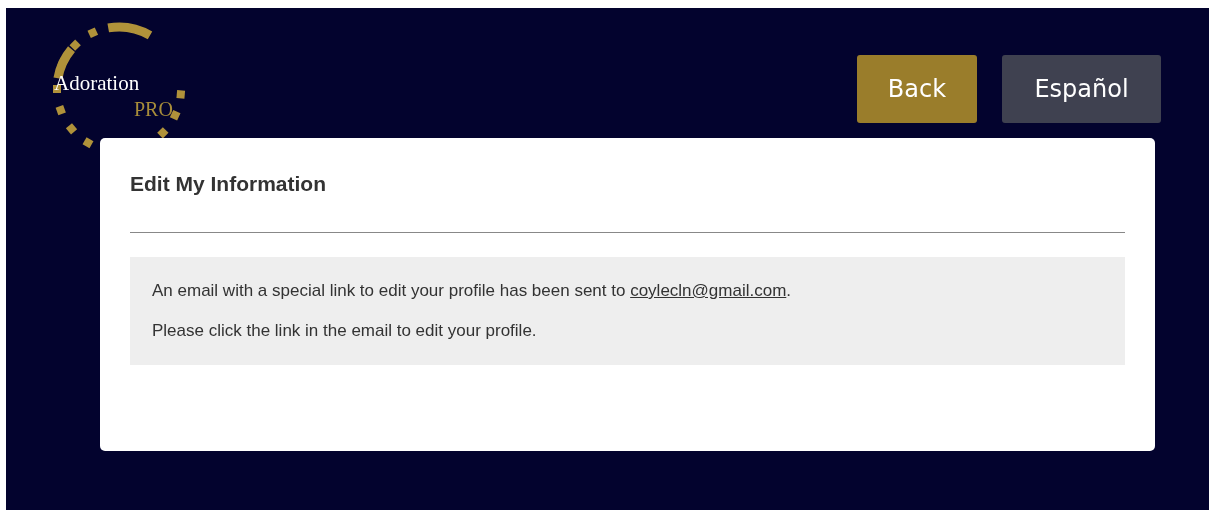  I want to click on notice-instruction: Please click the link in the email to edit your profile., so click(345, 331).